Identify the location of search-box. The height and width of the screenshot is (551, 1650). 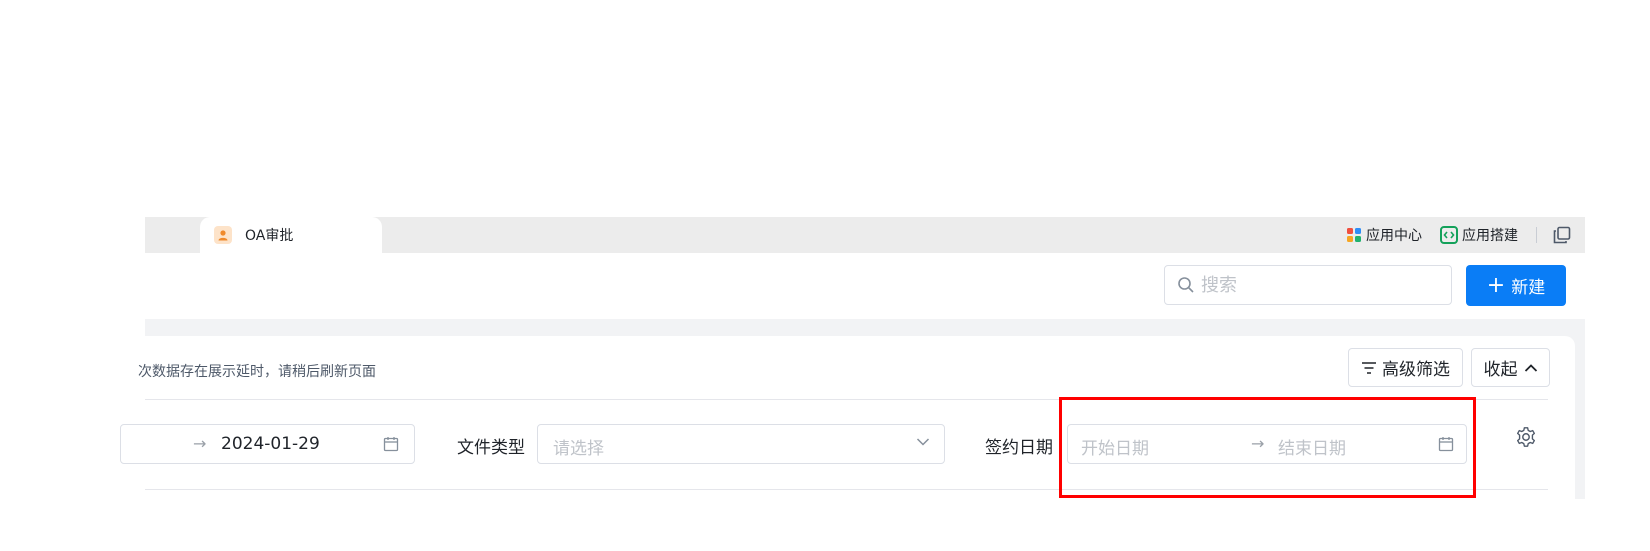
(1308, 285).